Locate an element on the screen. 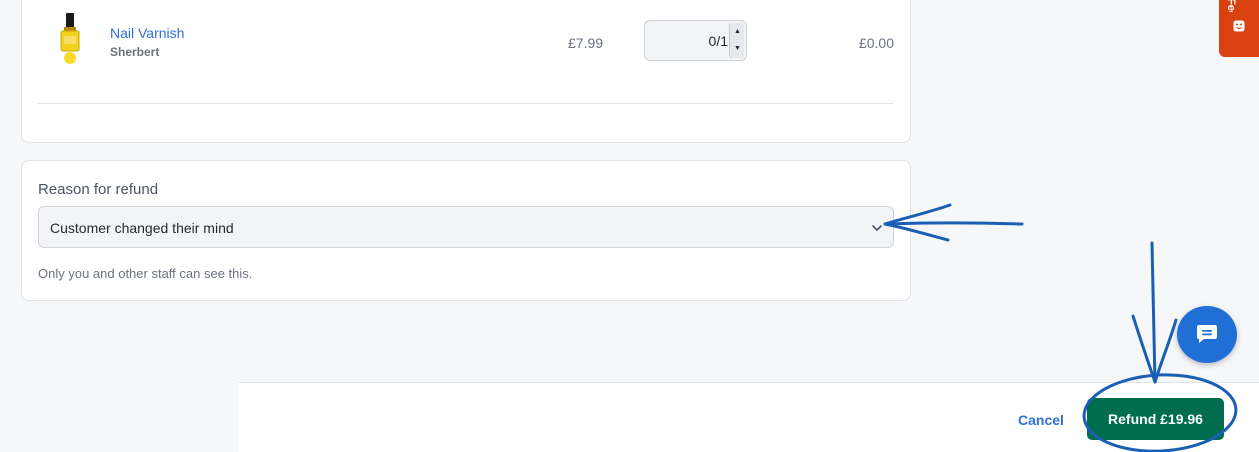 The image size is (1259, 452). feedback-tab-label: Feedback is located at coordinates (1231, 6).